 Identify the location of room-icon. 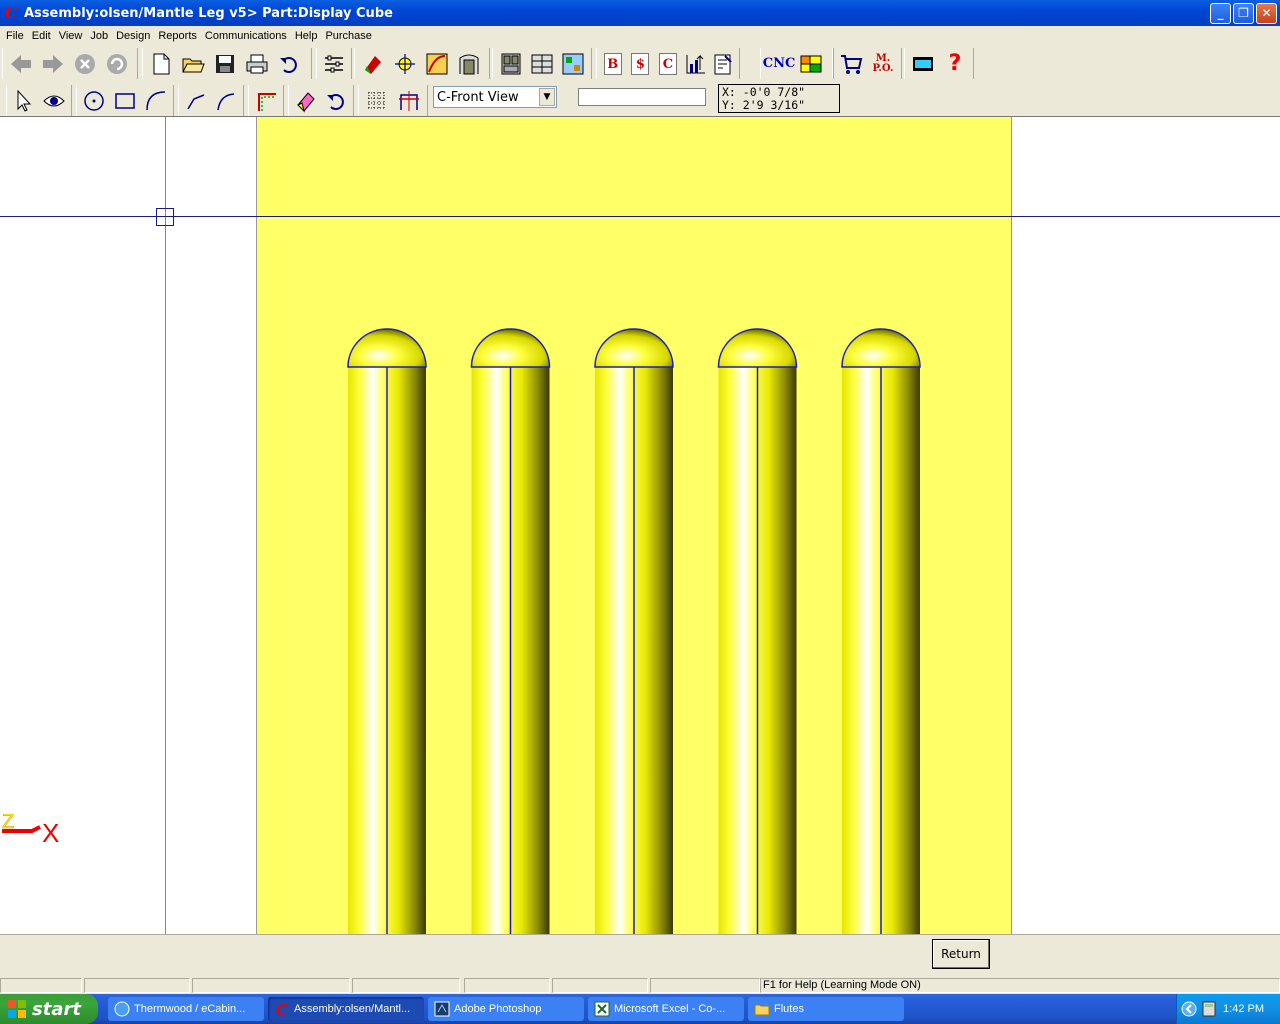
(573, 63).